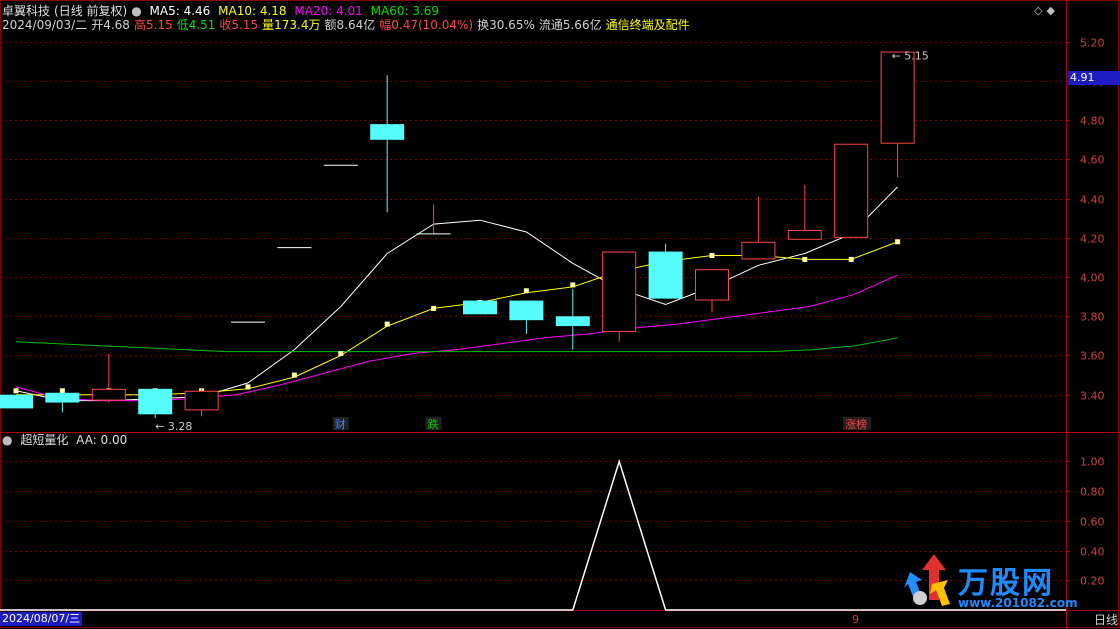 Image resolution: width=1120 pixels, height=629 pixels. What do you see at coordinates (1092, 160) in the screenshot?
I see `price-tick-label: 4.60` at bounding box center [1092, 160].